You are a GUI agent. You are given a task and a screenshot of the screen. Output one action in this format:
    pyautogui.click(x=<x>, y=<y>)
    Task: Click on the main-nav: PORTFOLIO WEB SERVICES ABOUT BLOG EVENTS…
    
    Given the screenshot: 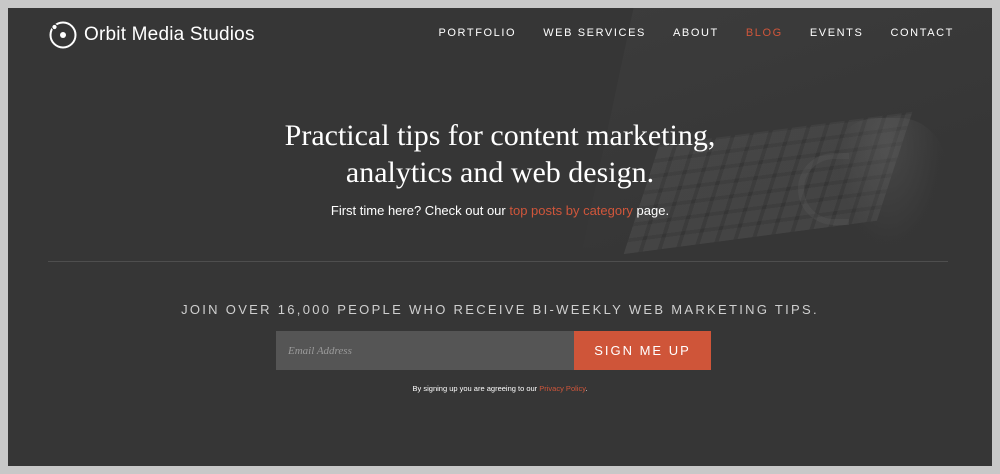 What is the action you would take?
    pyautogui.click(x=696, y=33)
    